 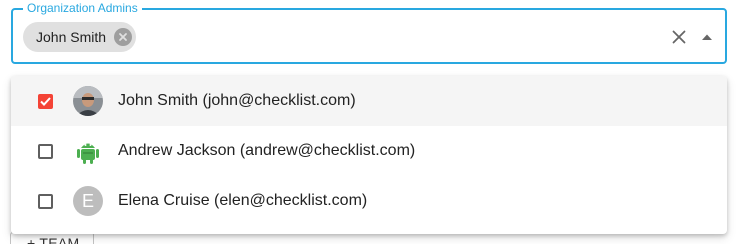 I want to click on option-label: Elena Cruise (elen@checklist.com), so click(x=243, y=200).